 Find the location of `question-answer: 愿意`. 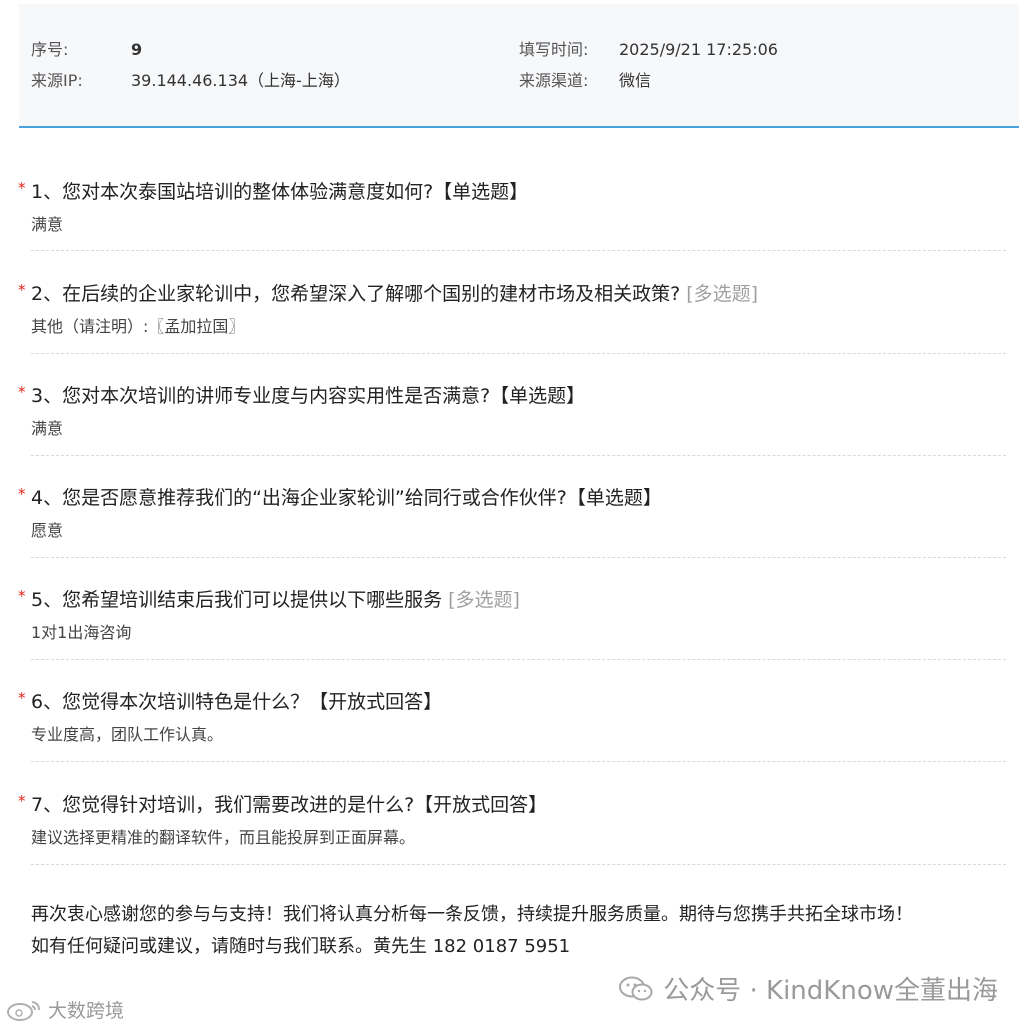

question-answer: 愿意 is located at coordinates (47, 530).